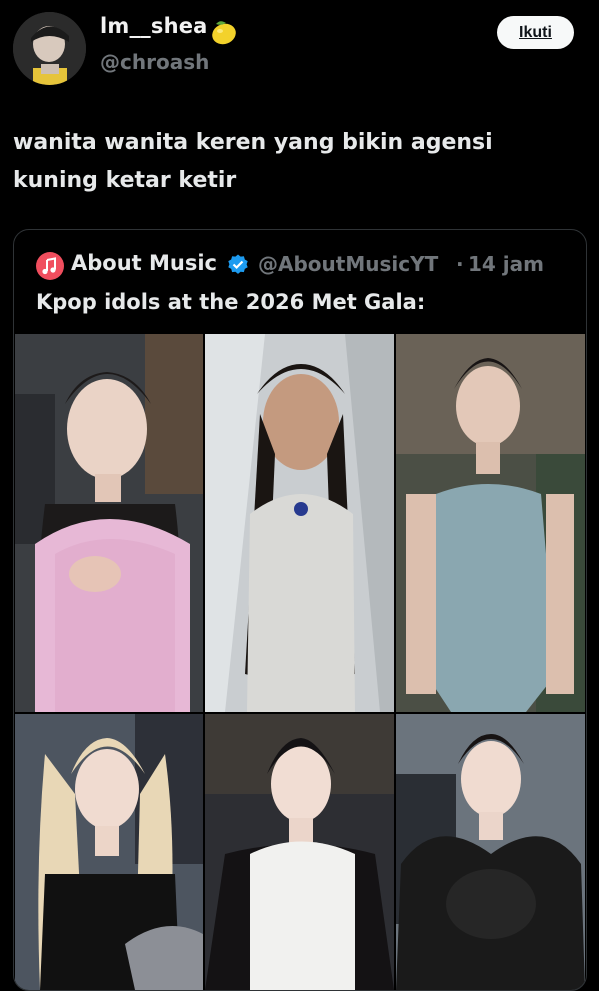 This screenshot has width=599, height=991. What do you see at coordinates (49, 48) in the screenshot?
I see `author-avatar` at bounding box center [49, 48].